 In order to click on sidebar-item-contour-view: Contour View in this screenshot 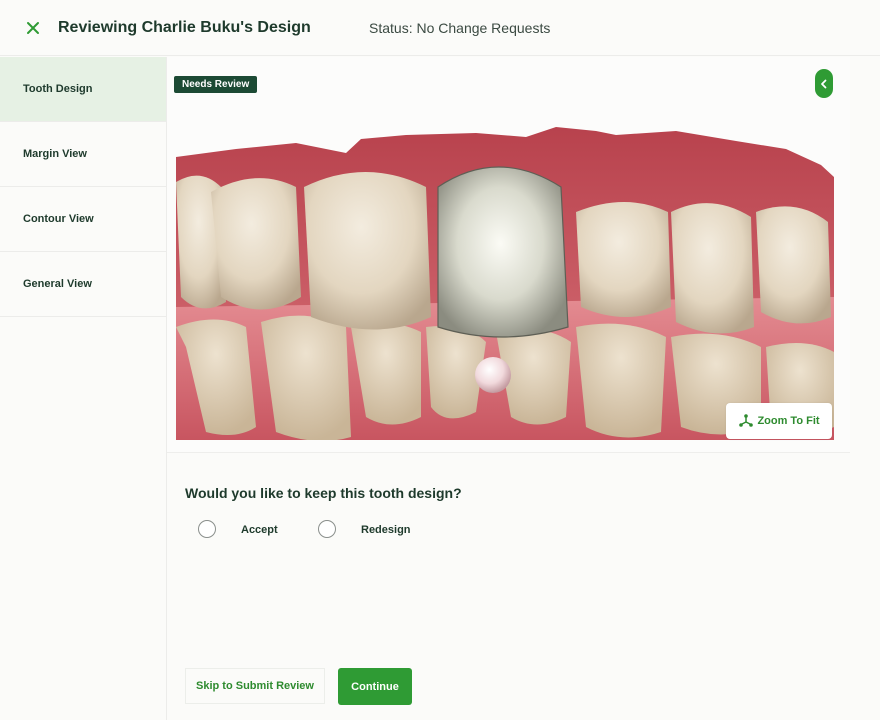, I will do `click(83, 219)`.